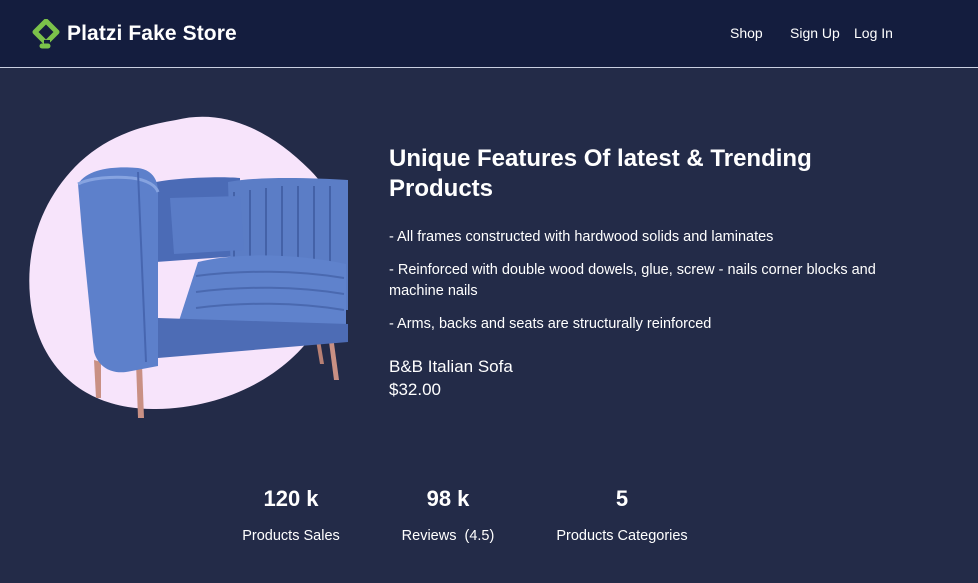 This screenshot has height=583, width=978. I want to click on stat-value: 5, so click(622, 498).